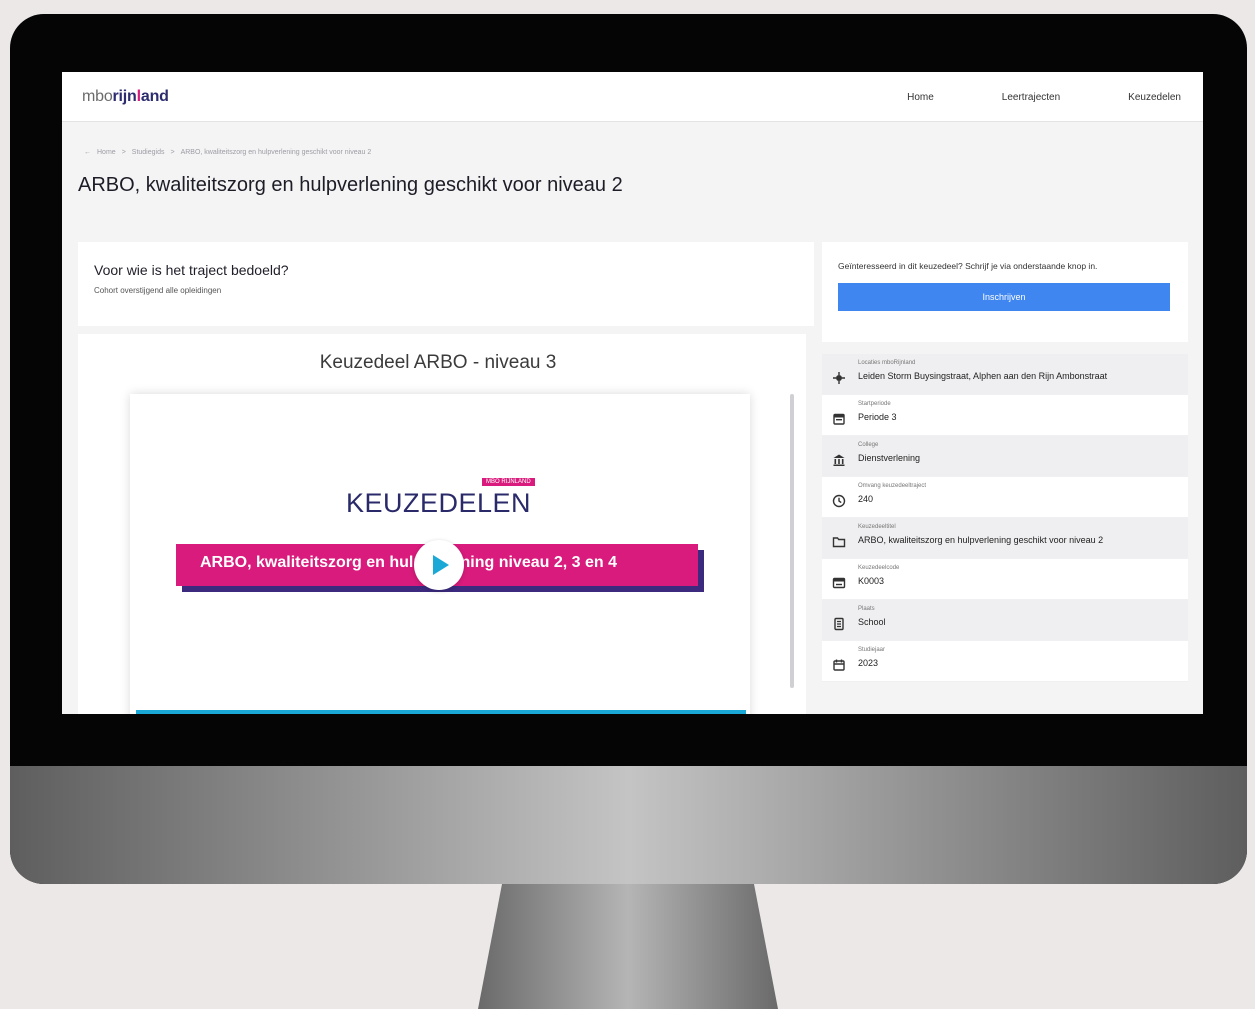 The image size is (1255, 1009). Describe the element at coordinates (1005, 579) in the screenshot. I see `detail-row-keuzedeelcode: Keuzedeelcode K0003` at that location.